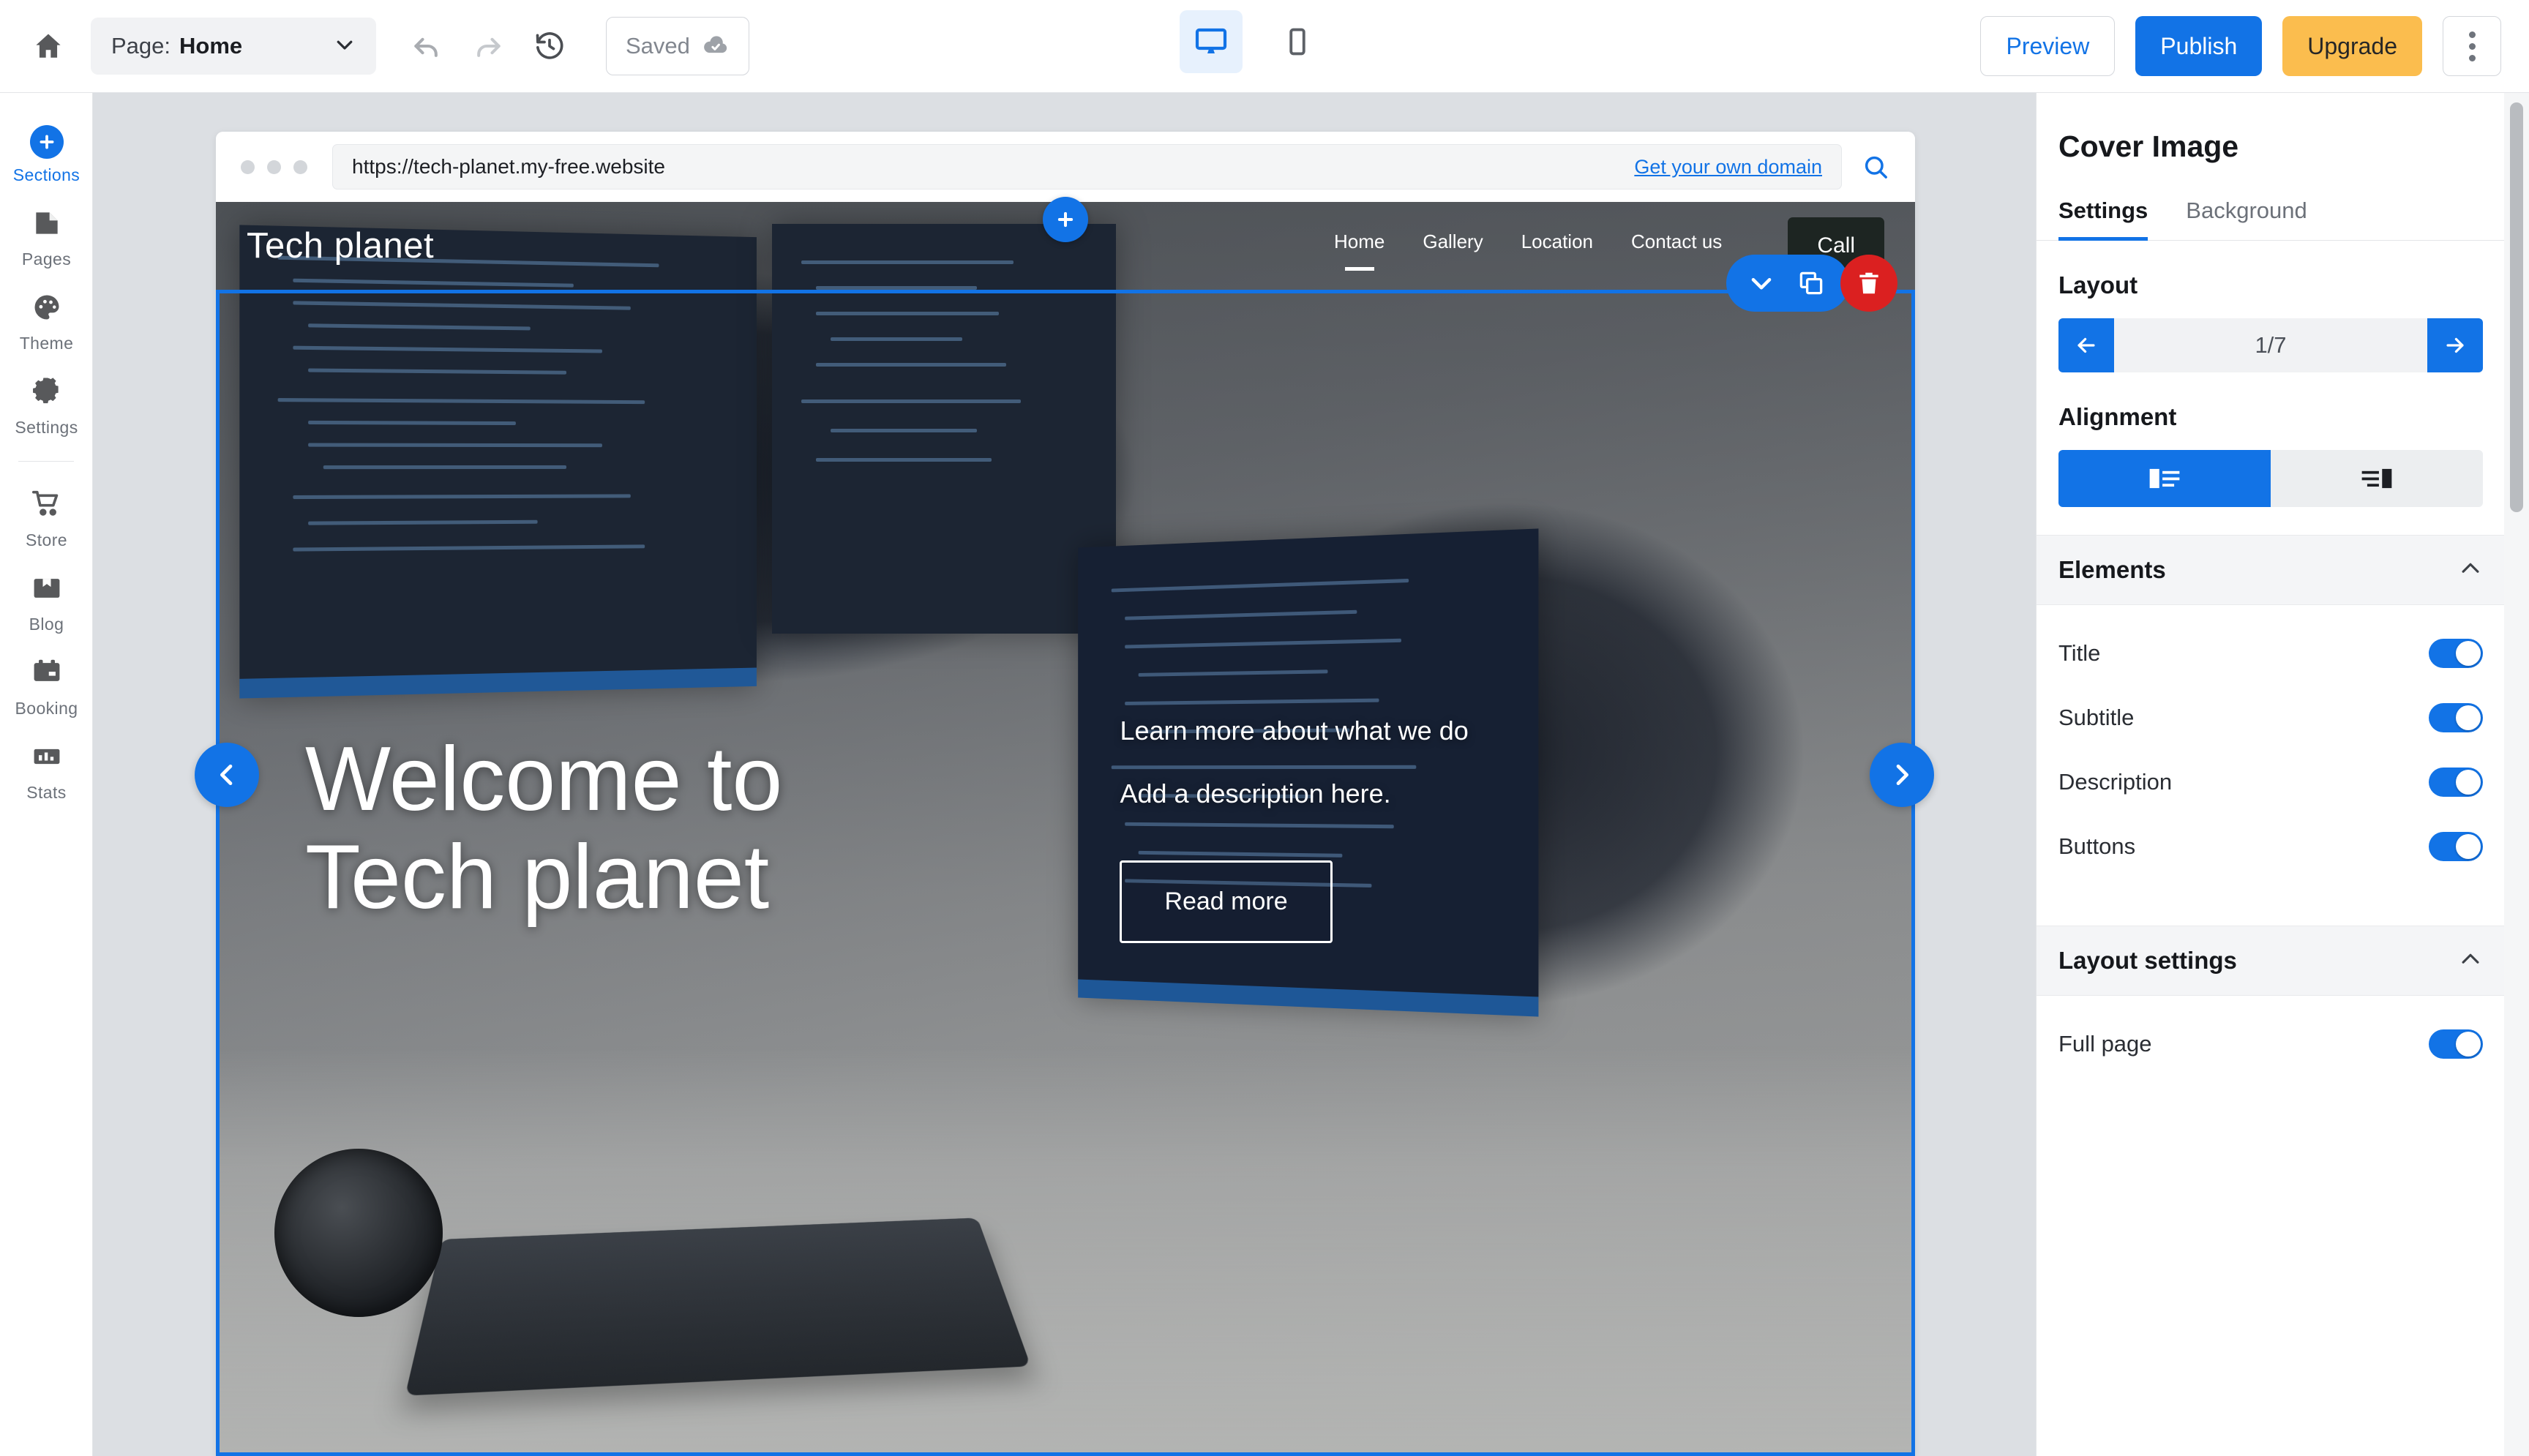 The image size is (2529, 1456). I want to click on page-selector-label: Page:, so click(141, 46).